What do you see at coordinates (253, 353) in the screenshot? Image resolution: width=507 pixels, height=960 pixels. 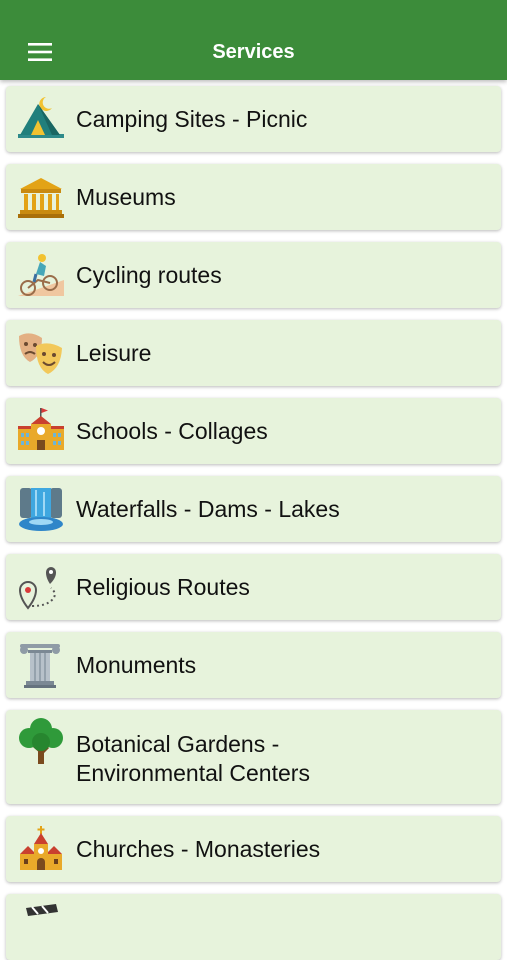 I see `service-item-leisure: Leisure` at bounding box center [253, 353].